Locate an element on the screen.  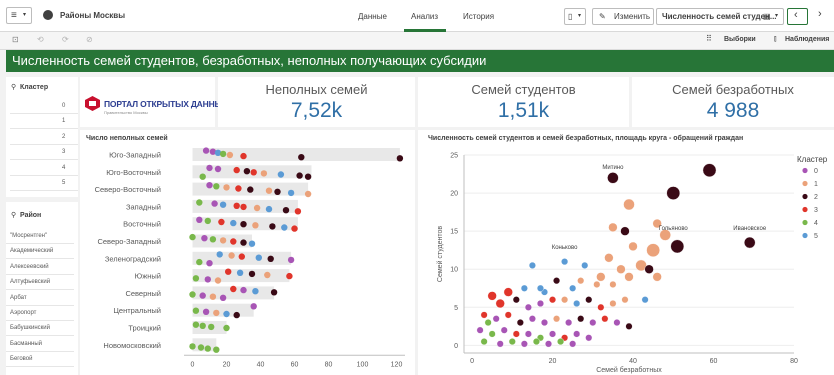
cluster-list-item: 0 is located at coordinates (44, 106).